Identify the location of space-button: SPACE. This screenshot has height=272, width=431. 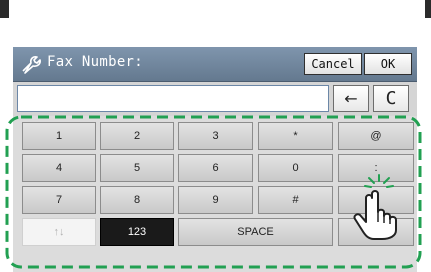
(255, 232).